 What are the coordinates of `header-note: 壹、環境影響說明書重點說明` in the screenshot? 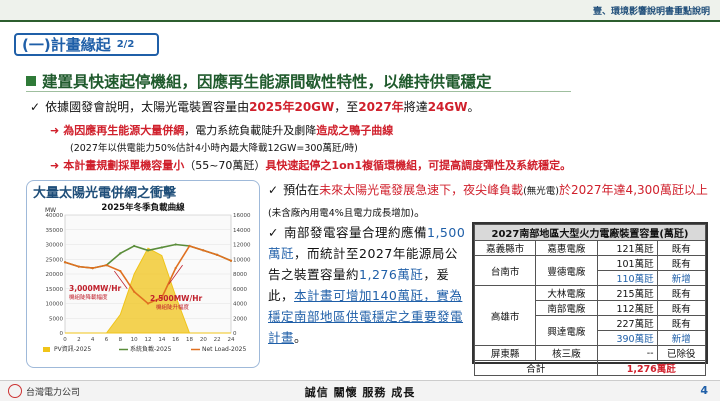 It's located at (651, 12).